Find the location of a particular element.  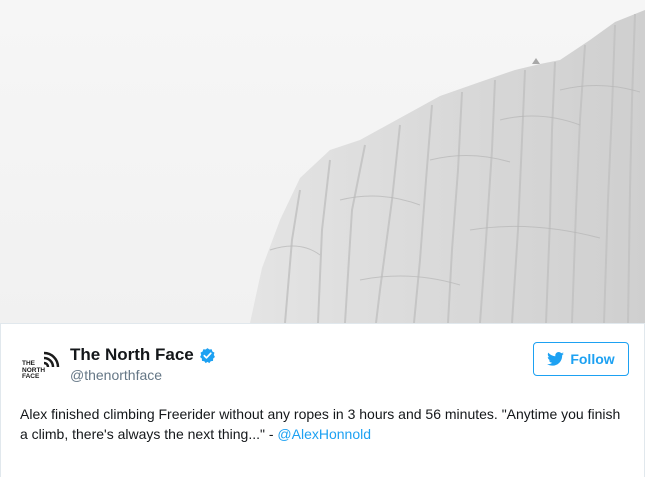

svg-text: FACE is located at coordinates (31, 376).